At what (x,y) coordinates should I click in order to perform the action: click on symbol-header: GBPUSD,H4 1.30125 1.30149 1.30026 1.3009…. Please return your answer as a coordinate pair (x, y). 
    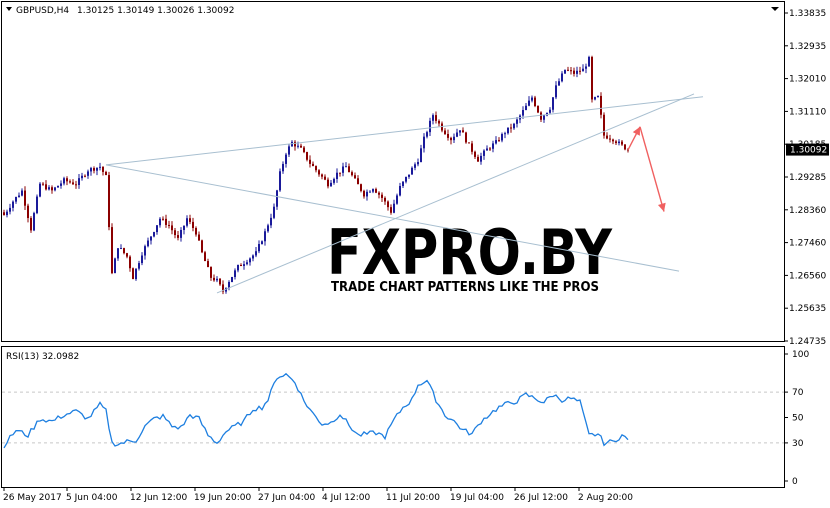
    Looking at the image, I should click on (120, 11).